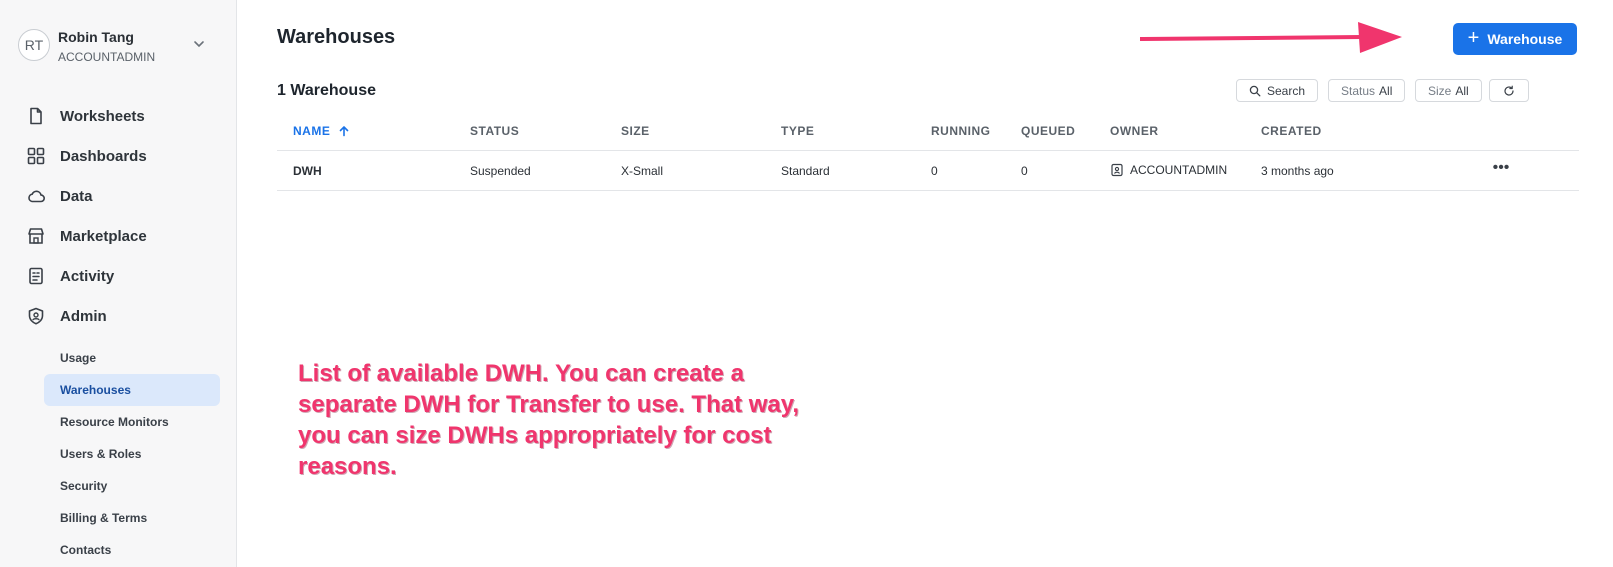  I want to click on search-icon, so click(1255, 90).